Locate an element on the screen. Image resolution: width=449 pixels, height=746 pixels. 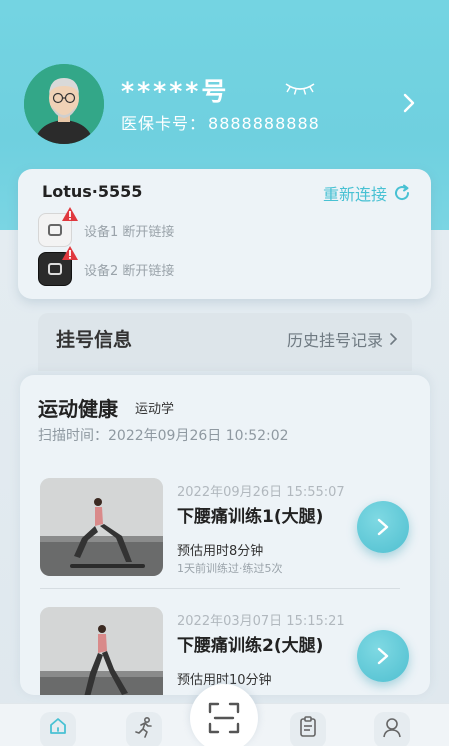
exercise-name: 下腰痛训练1(大腿) is located at coordinates (250, 517).